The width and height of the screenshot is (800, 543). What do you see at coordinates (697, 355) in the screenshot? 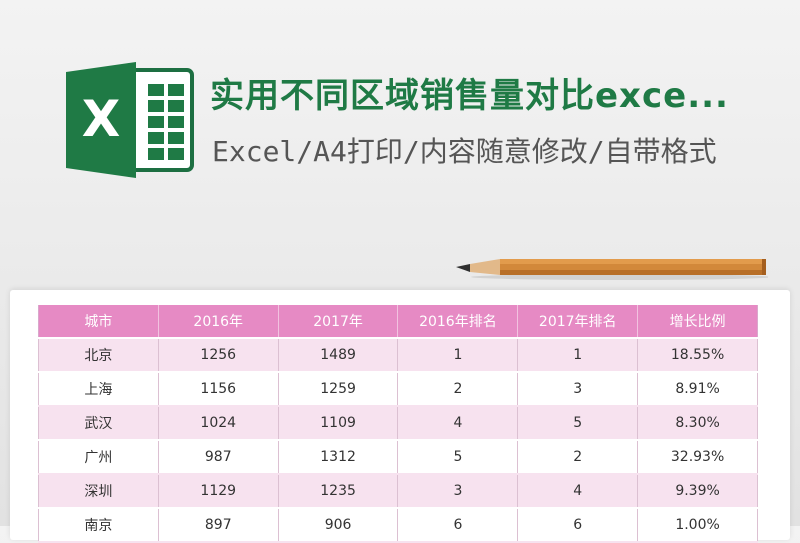
I see `cell-growth: 18.55%` at bounding box center [697, 355].